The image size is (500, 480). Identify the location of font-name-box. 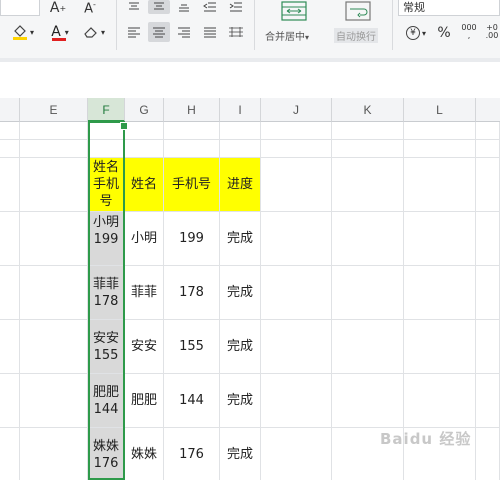
(20, 8).